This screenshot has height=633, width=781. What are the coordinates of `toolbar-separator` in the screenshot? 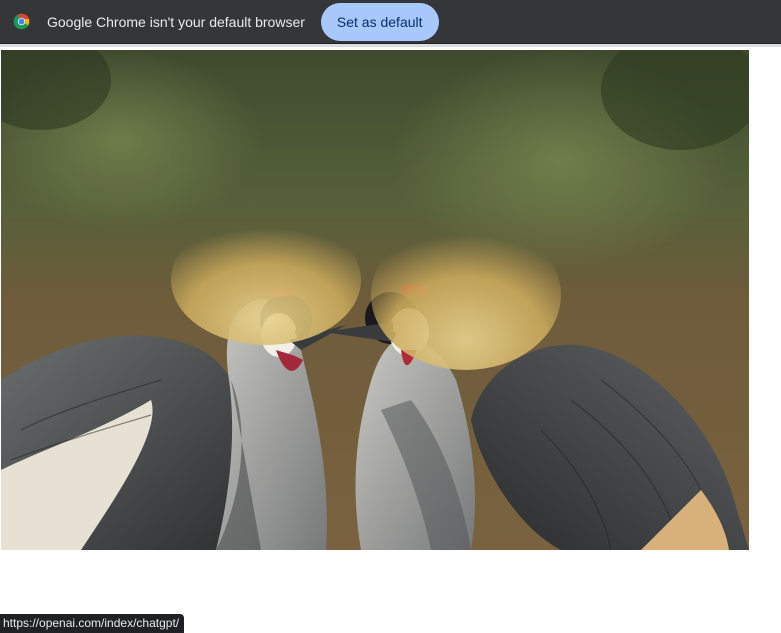 It's located at (390, 45).